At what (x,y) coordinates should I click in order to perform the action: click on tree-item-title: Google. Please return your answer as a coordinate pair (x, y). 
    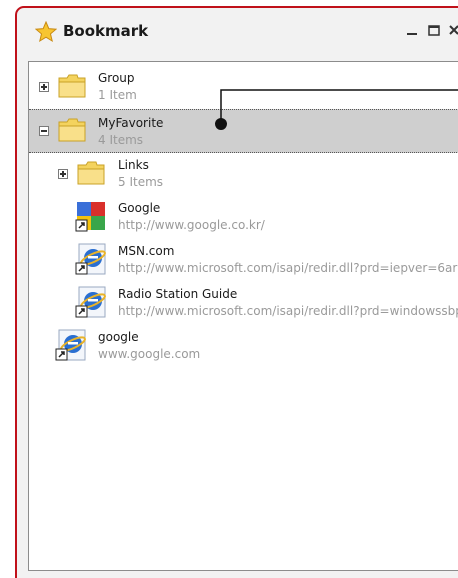
    Looking at the image, I should click on (139, 208).